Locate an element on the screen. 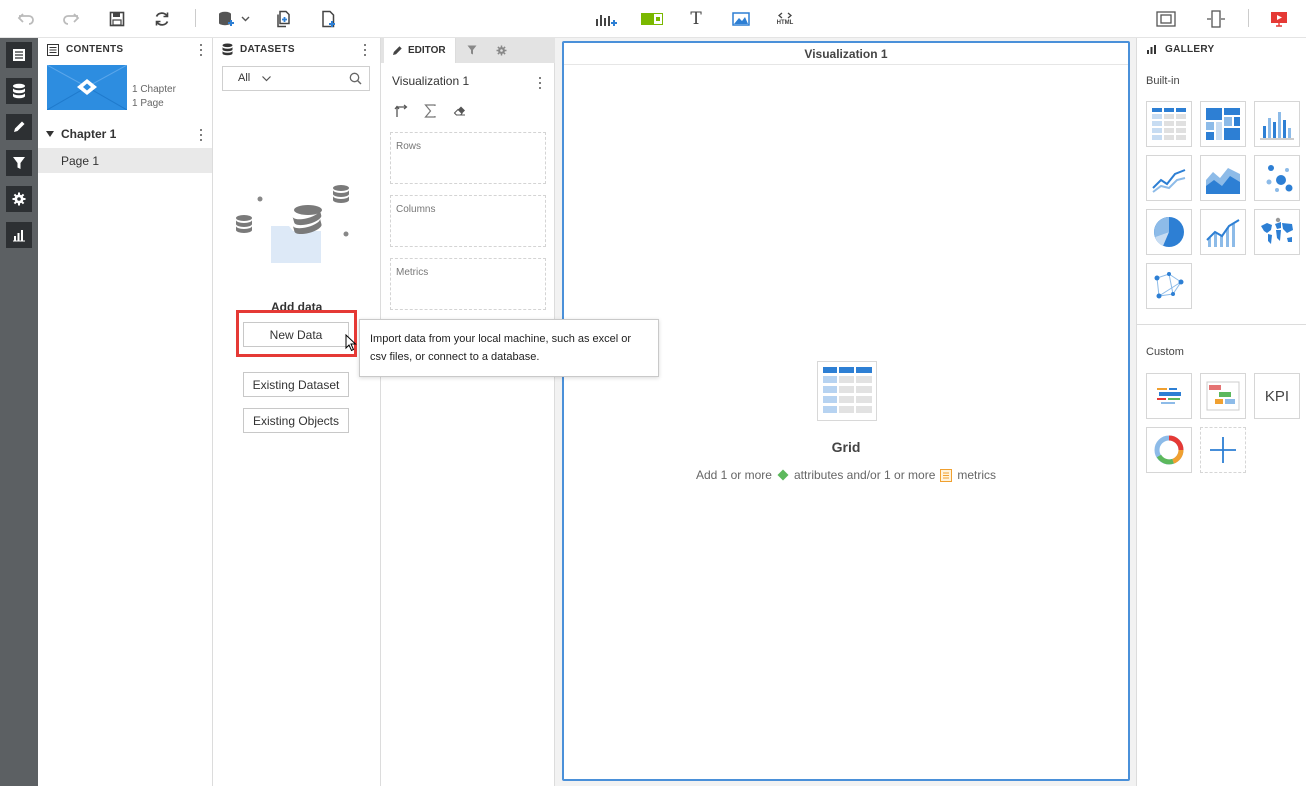 The height and width of the screenshot is (786, 1306). rows-drop-zone: Rows is located at coordinates (468, 158).